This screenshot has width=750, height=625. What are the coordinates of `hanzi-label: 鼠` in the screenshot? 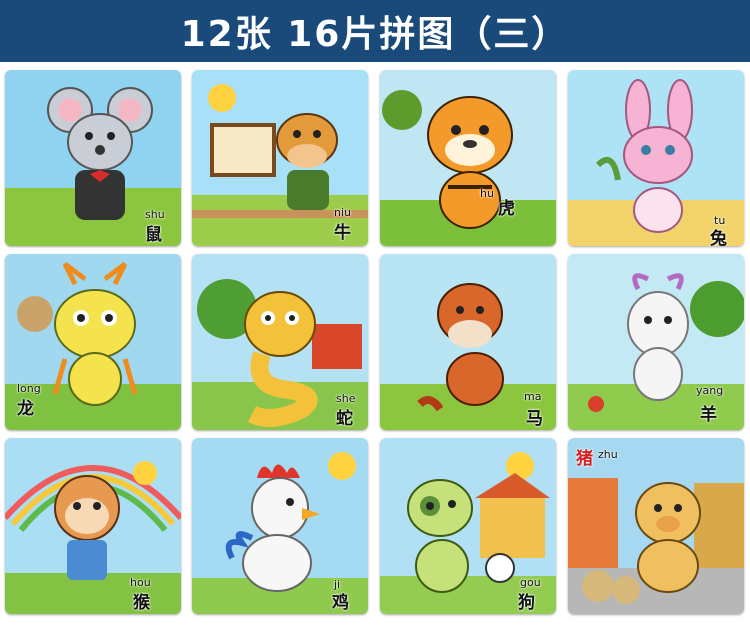 It's located at (153, 235).